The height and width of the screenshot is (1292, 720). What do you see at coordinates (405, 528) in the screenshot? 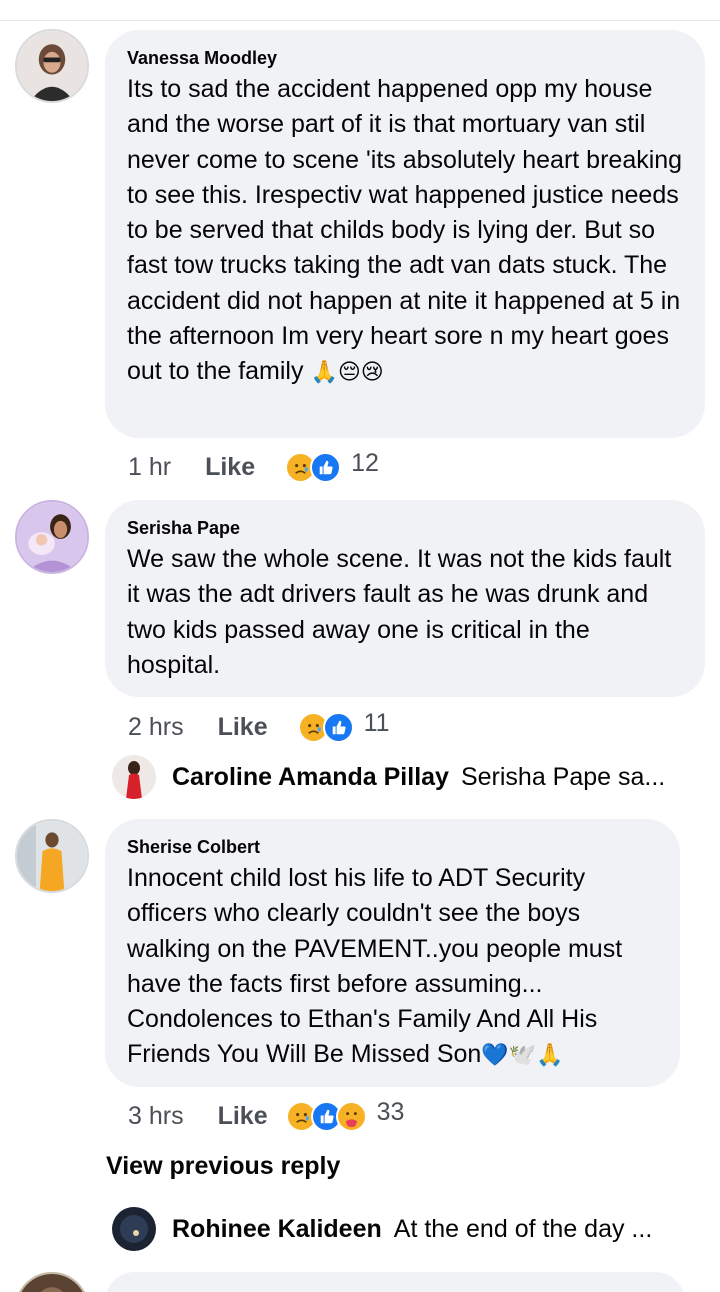
I see `comment-author: Serisha Pape` at bounding box center [405, 528].